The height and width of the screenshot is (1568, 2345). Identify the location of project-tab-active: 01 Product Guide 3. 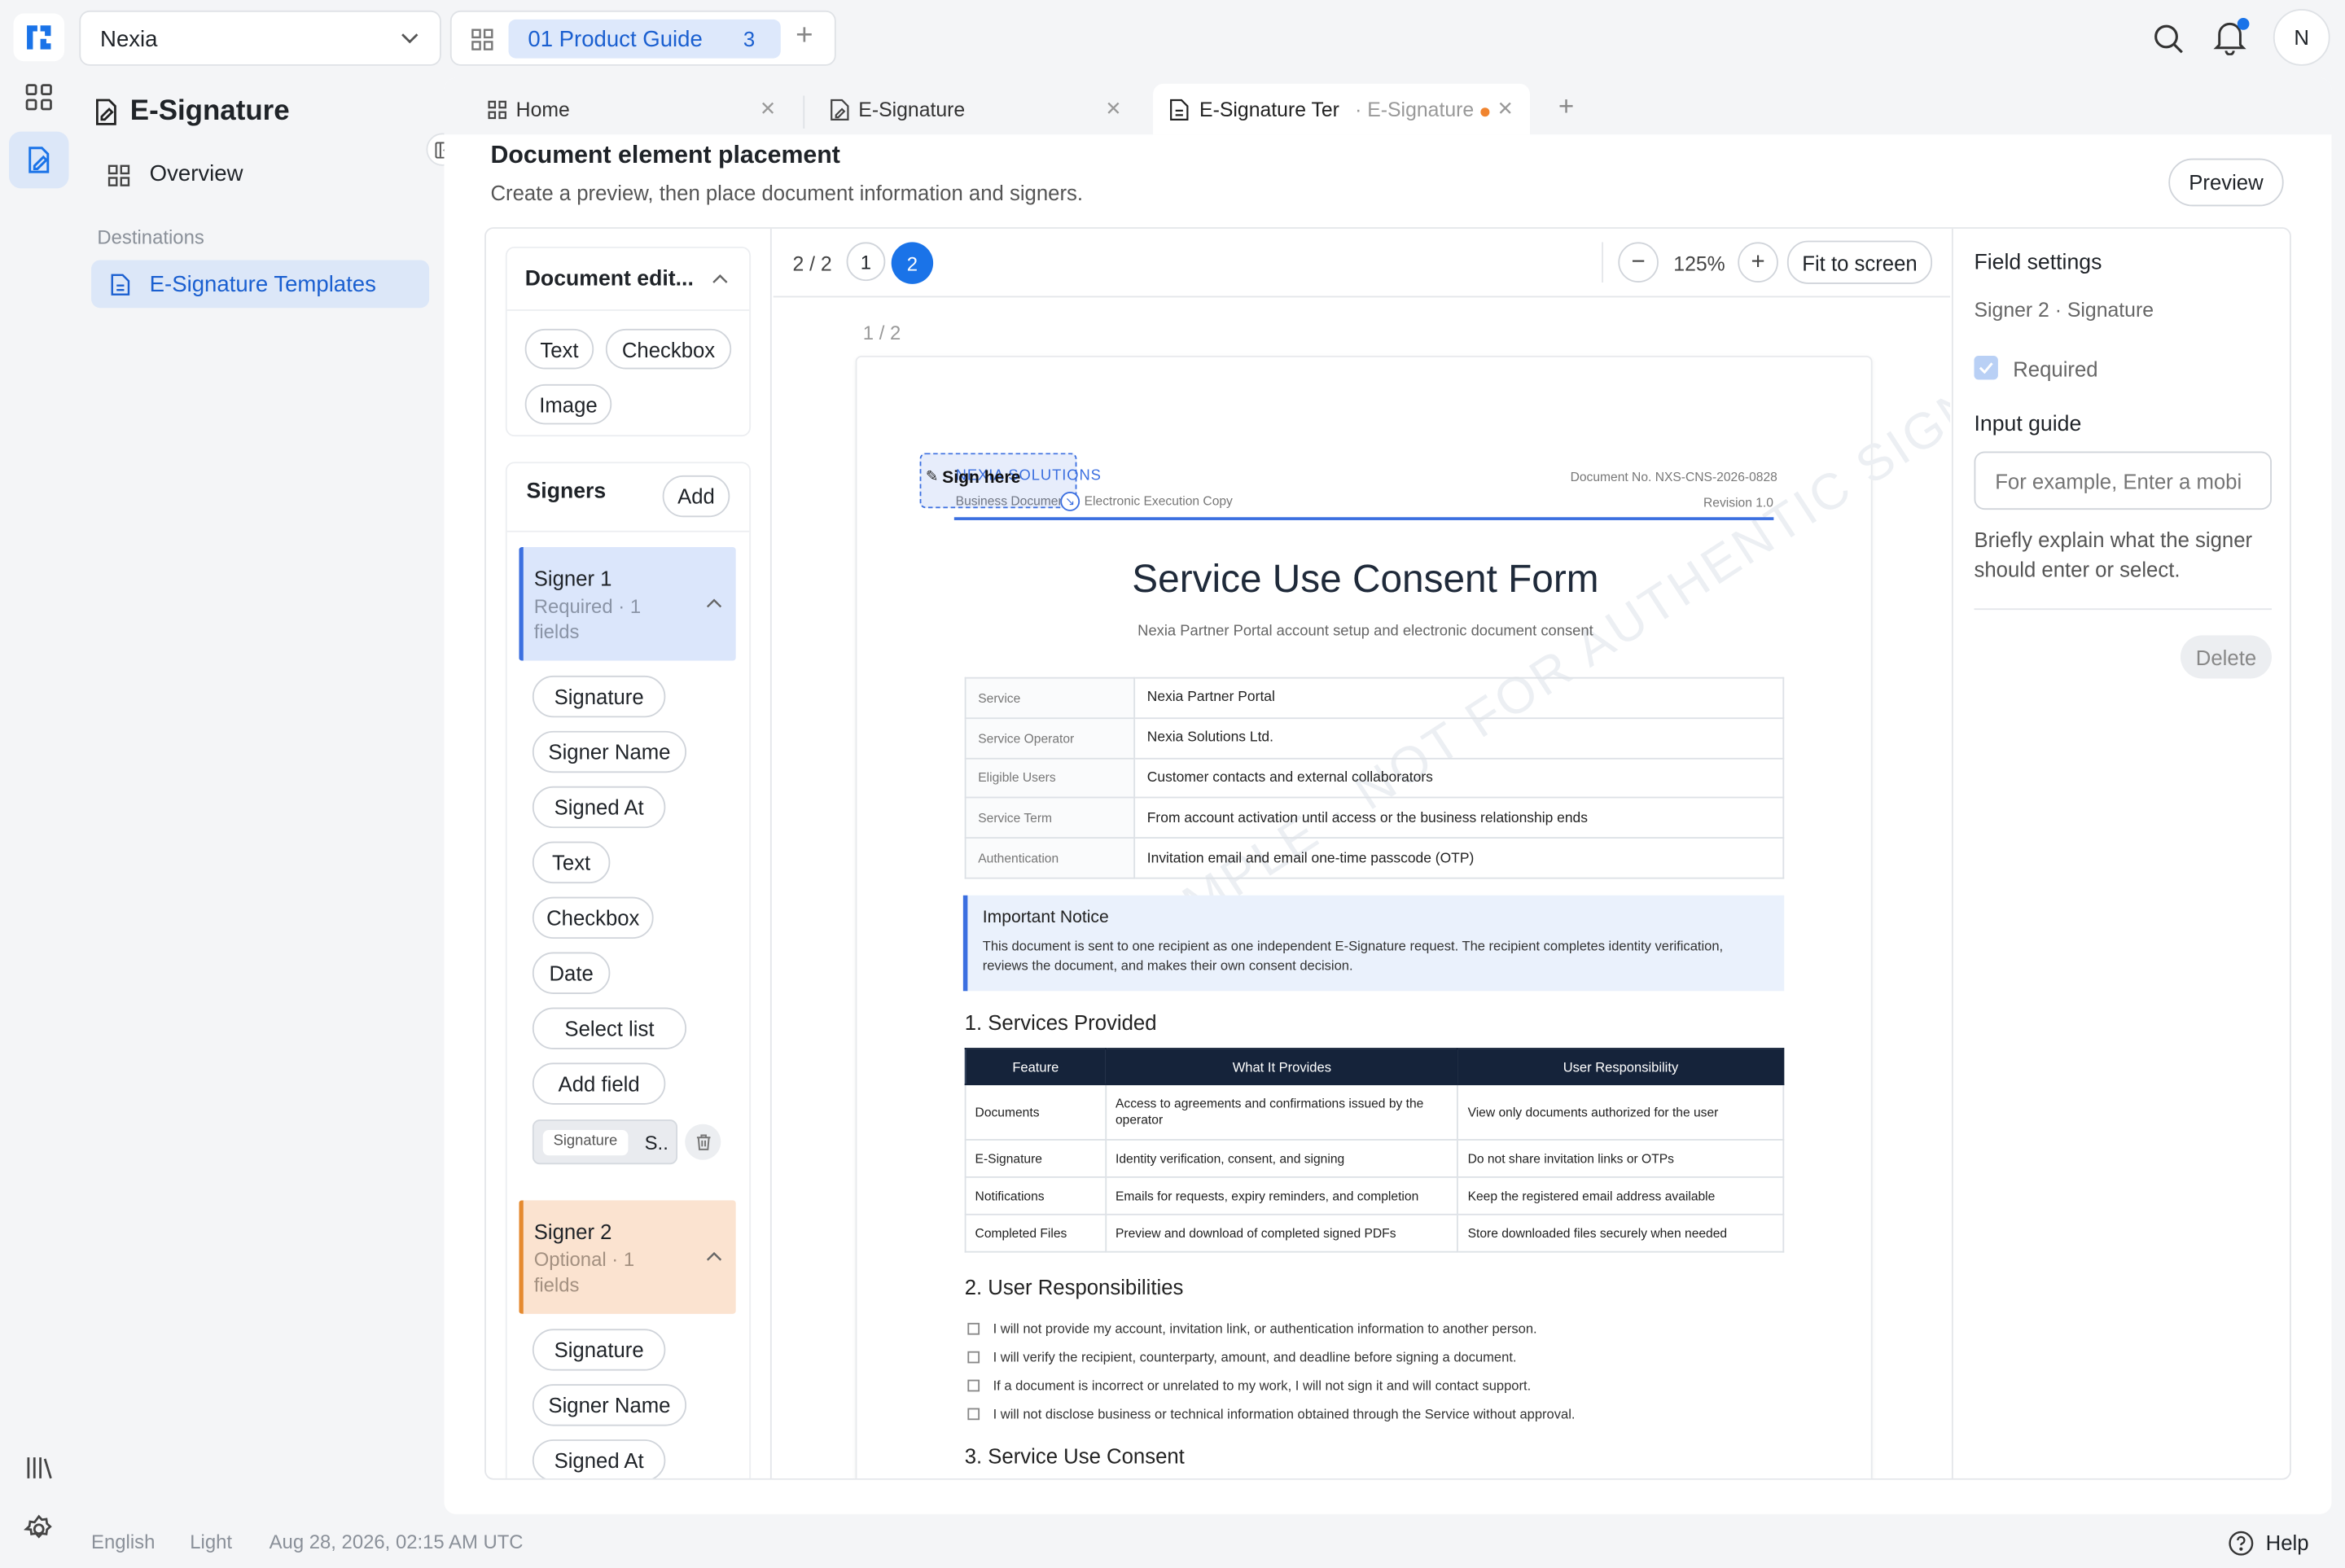
(645, 39).